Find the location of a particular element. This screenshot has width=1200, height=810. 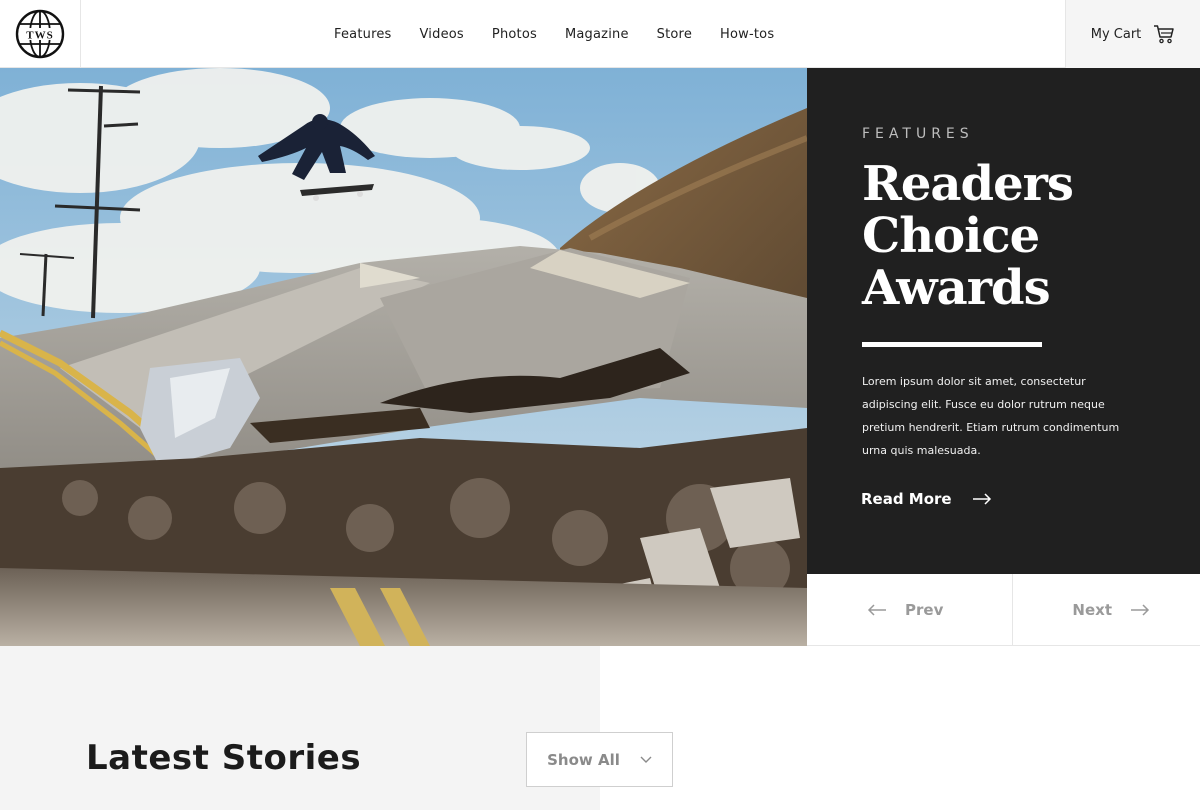

latest-stories-heading: Latest Stories is located at coordinates (224, 758).